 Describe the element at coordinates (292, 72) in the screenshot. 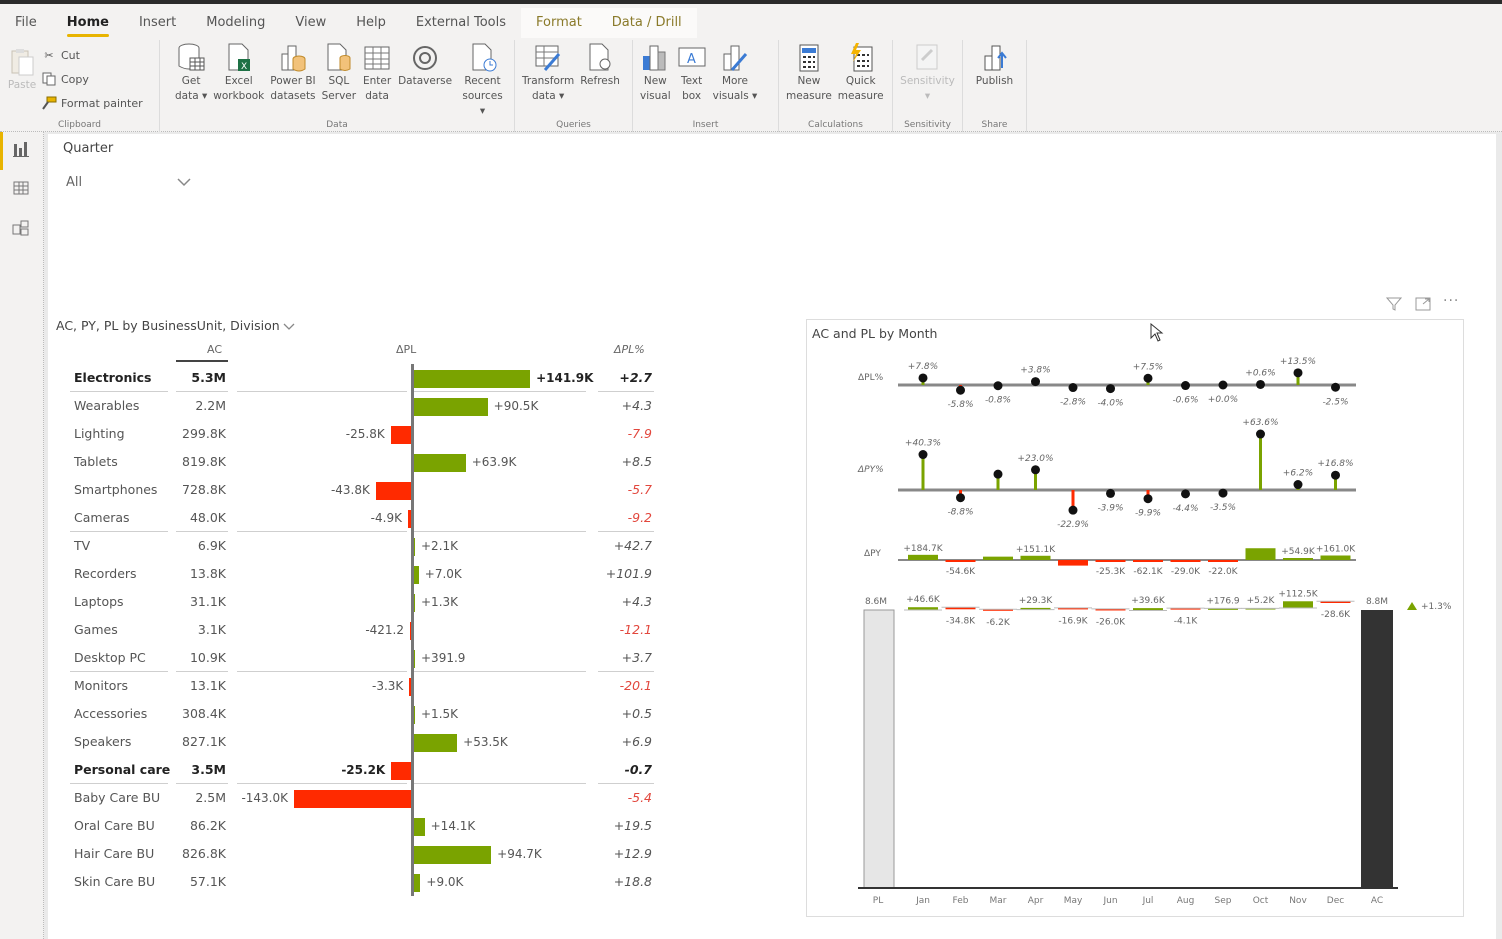

I see `power-bi-datasets-button: Power BI datasets` at that location.